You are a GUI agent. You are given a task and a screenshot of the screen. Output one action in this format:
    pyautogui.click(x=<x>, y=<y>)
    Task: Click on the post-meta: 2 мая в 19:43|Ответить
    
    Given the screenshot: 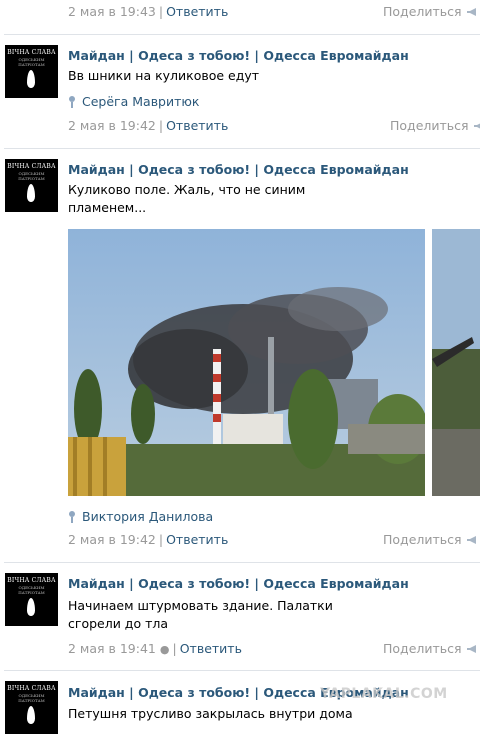 What is the action you would take?
    pyautogui.click(x=148, y=11)
    